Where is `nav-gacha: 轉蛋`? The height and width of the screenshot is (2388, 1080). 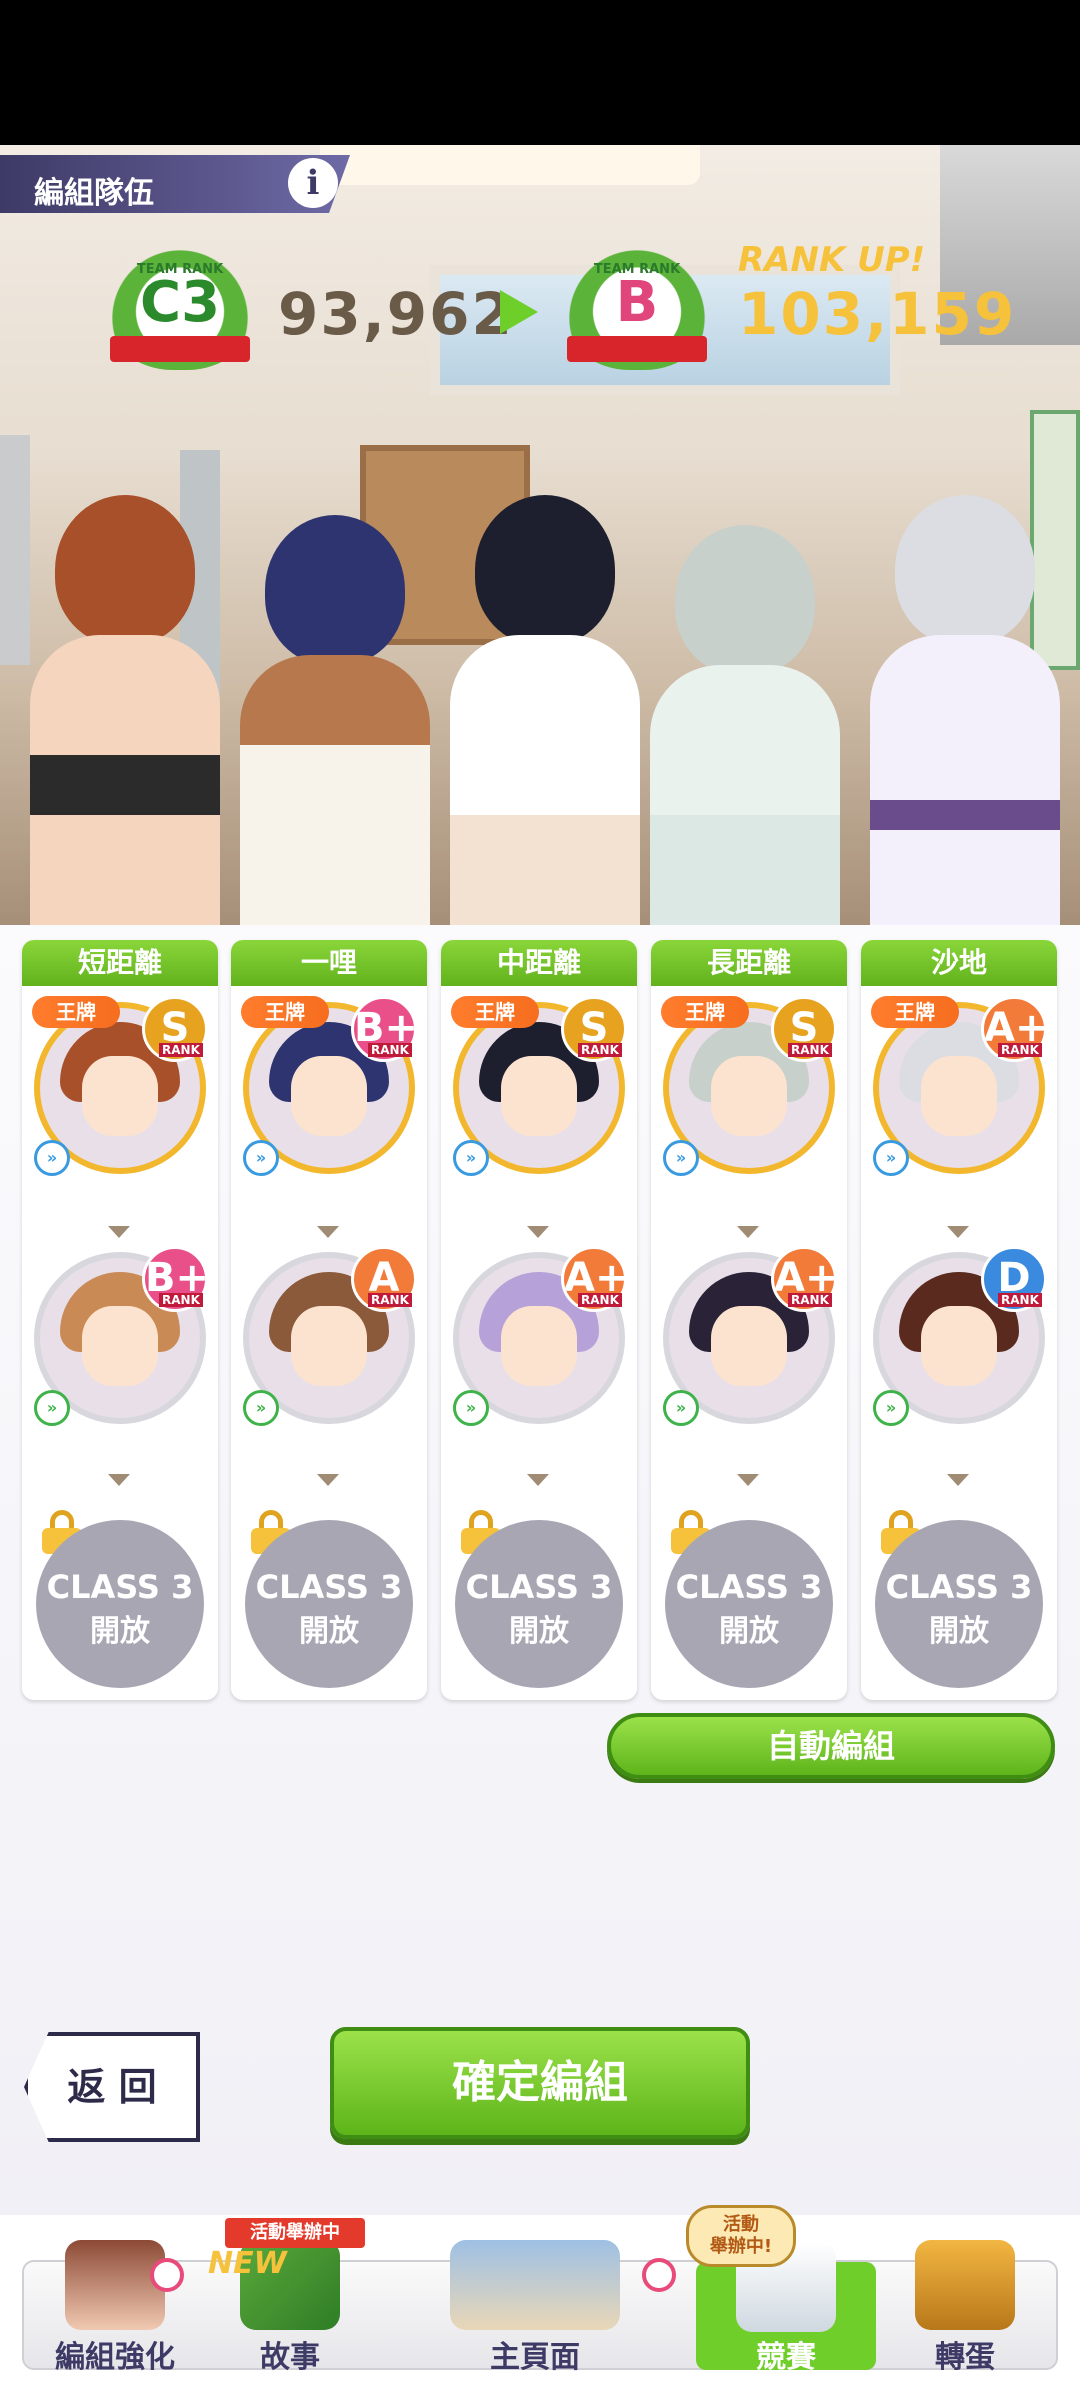
nav-gacha: 轉蛋 is located at coordinates (965, 2297).